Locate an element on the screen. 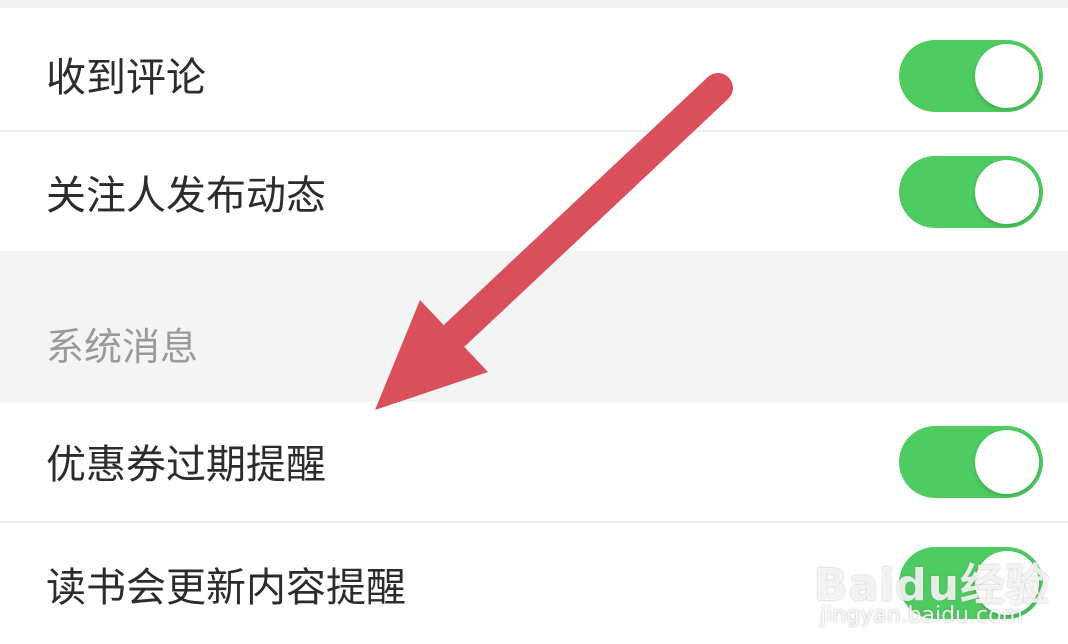 The height and width of the screenshot is (644, 1068). watermark-url: jingyan.baidu.com is located at coordinates (922, 615).